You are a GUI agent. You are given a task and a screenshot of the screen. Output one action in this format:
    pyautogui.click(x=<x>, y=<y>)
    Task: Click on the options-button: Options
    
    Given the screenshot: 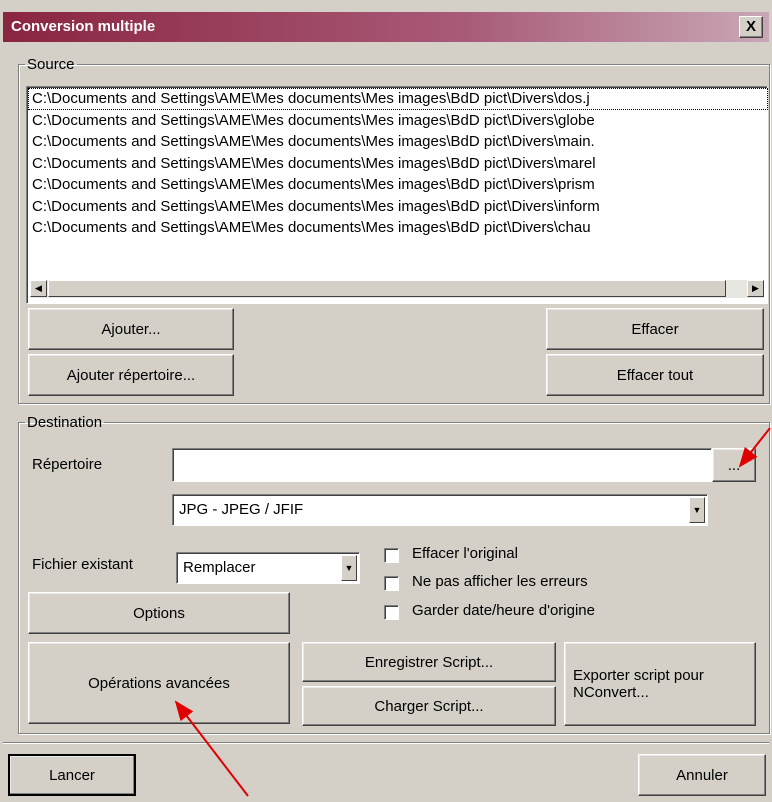 What is the action you would take?
    pyautogui.click(x=159, y=613)
    